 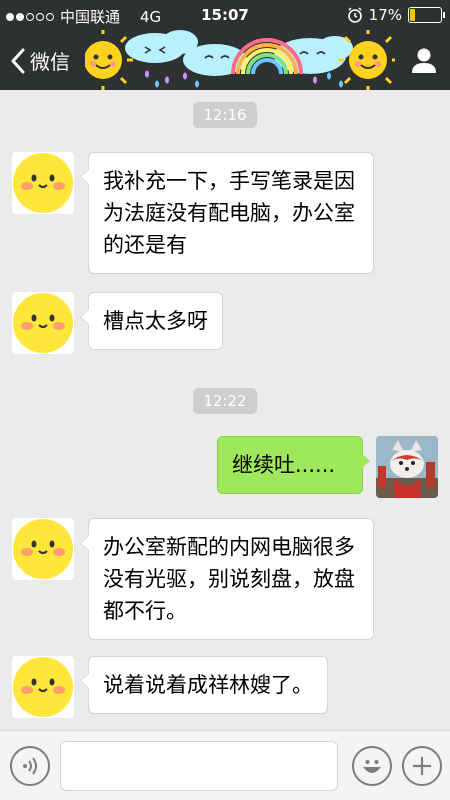 I want to click on alarm-icon, so click(x=354, y=15).